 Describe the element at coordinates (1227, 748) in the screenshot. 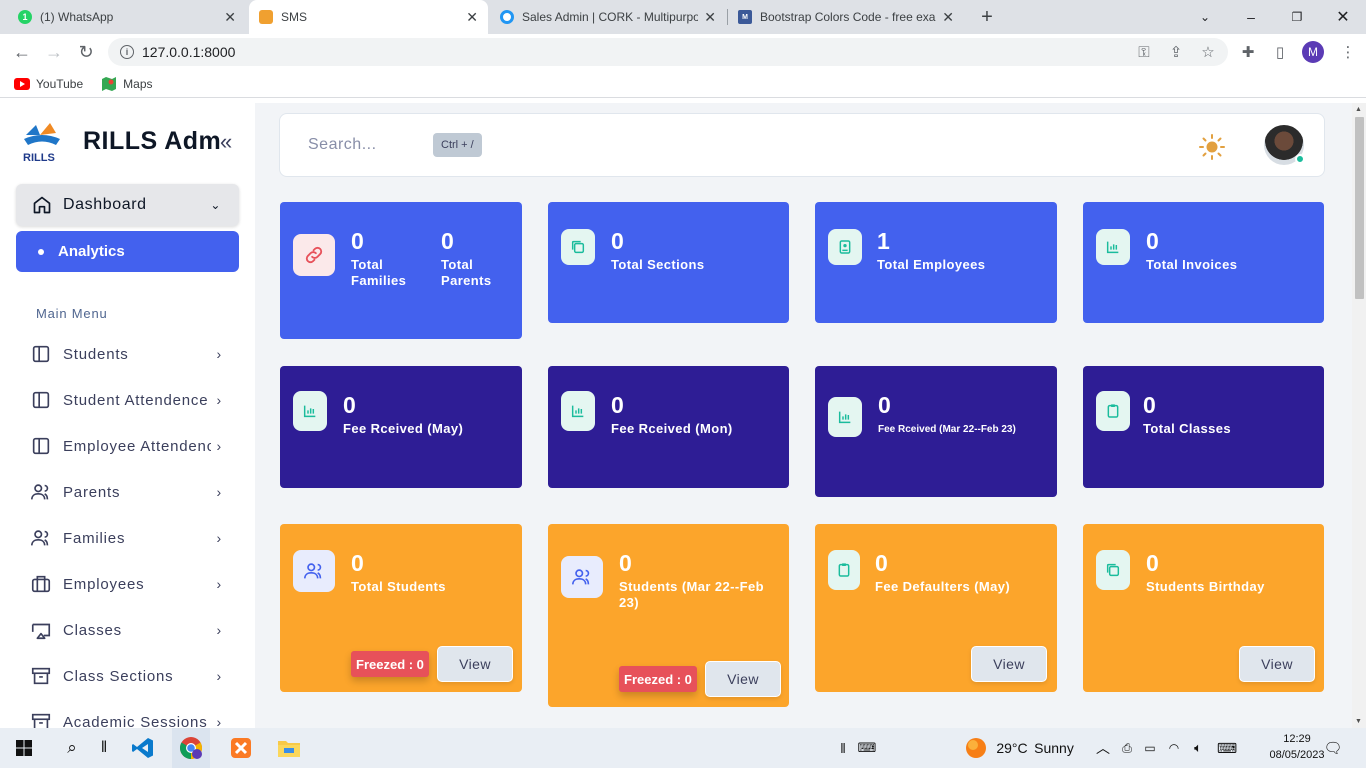

I see `language-keyboard-icon: ⌨` at that location.